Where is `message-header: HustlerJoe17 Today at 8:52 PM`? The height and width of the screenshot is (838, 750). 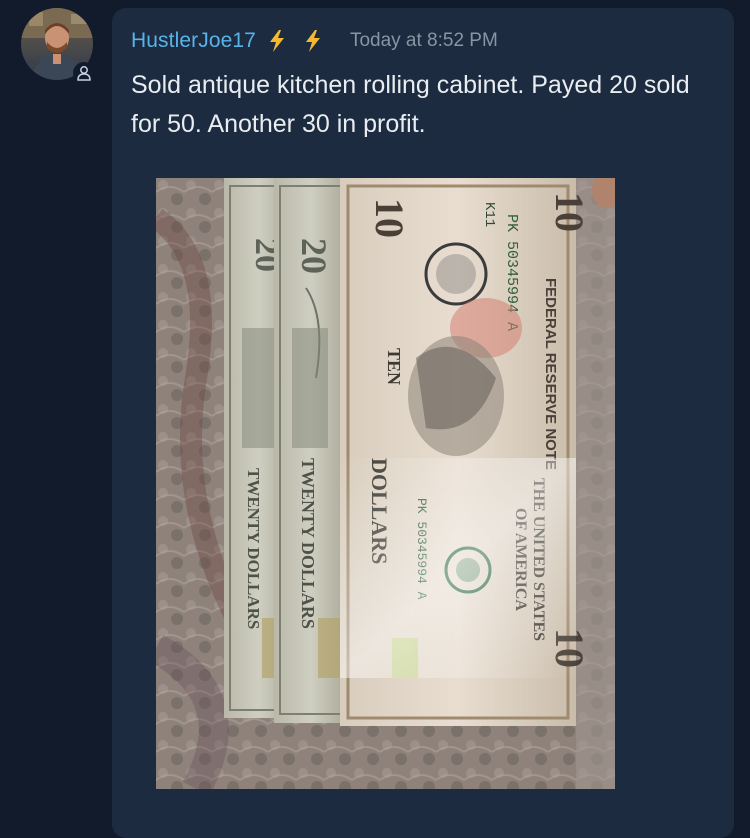 message-header: HustlerJoe17 Today at 8:52 PM is located at coordinates (314, 41).